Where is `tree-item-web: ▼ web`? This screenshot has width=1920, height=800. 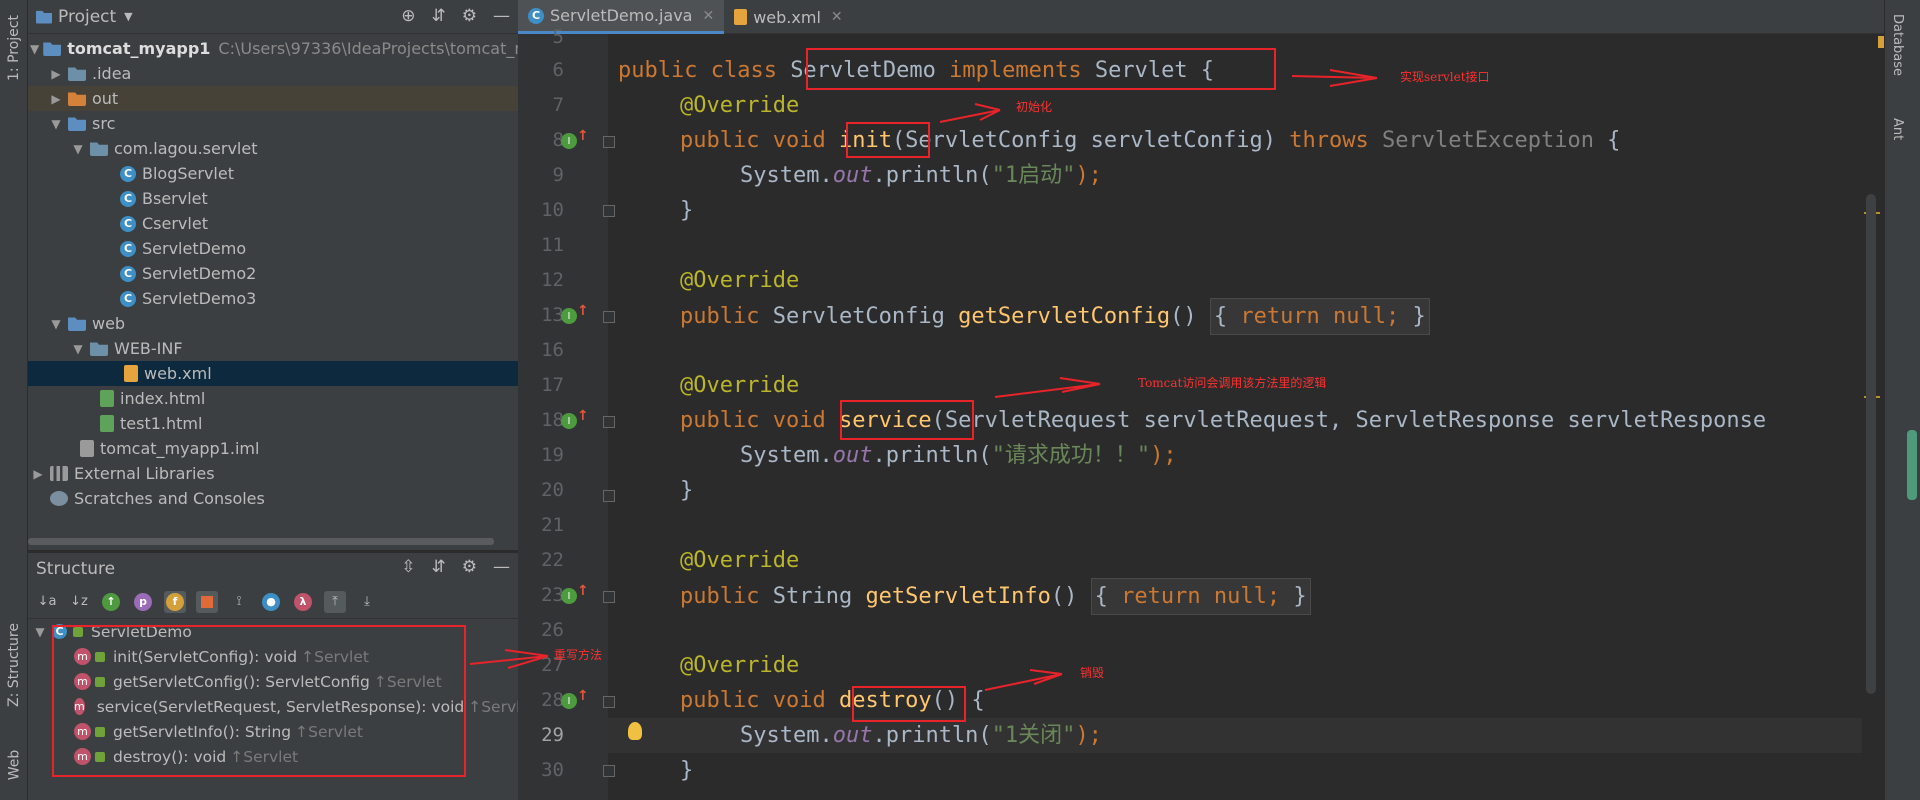
tree-item-web: ▼ web is located at coordinates (273, 323).